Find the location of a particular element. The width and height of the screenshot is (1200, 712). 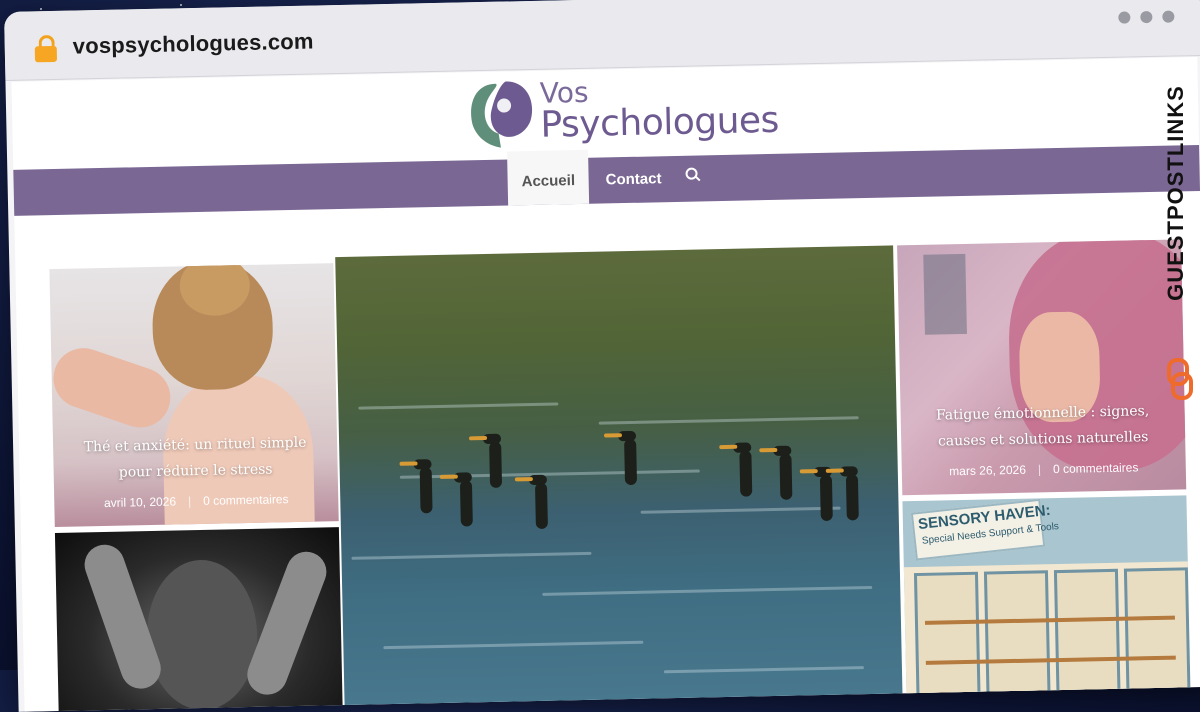

nav-item-accueil: Accueil is located at coordinates (548, 177).